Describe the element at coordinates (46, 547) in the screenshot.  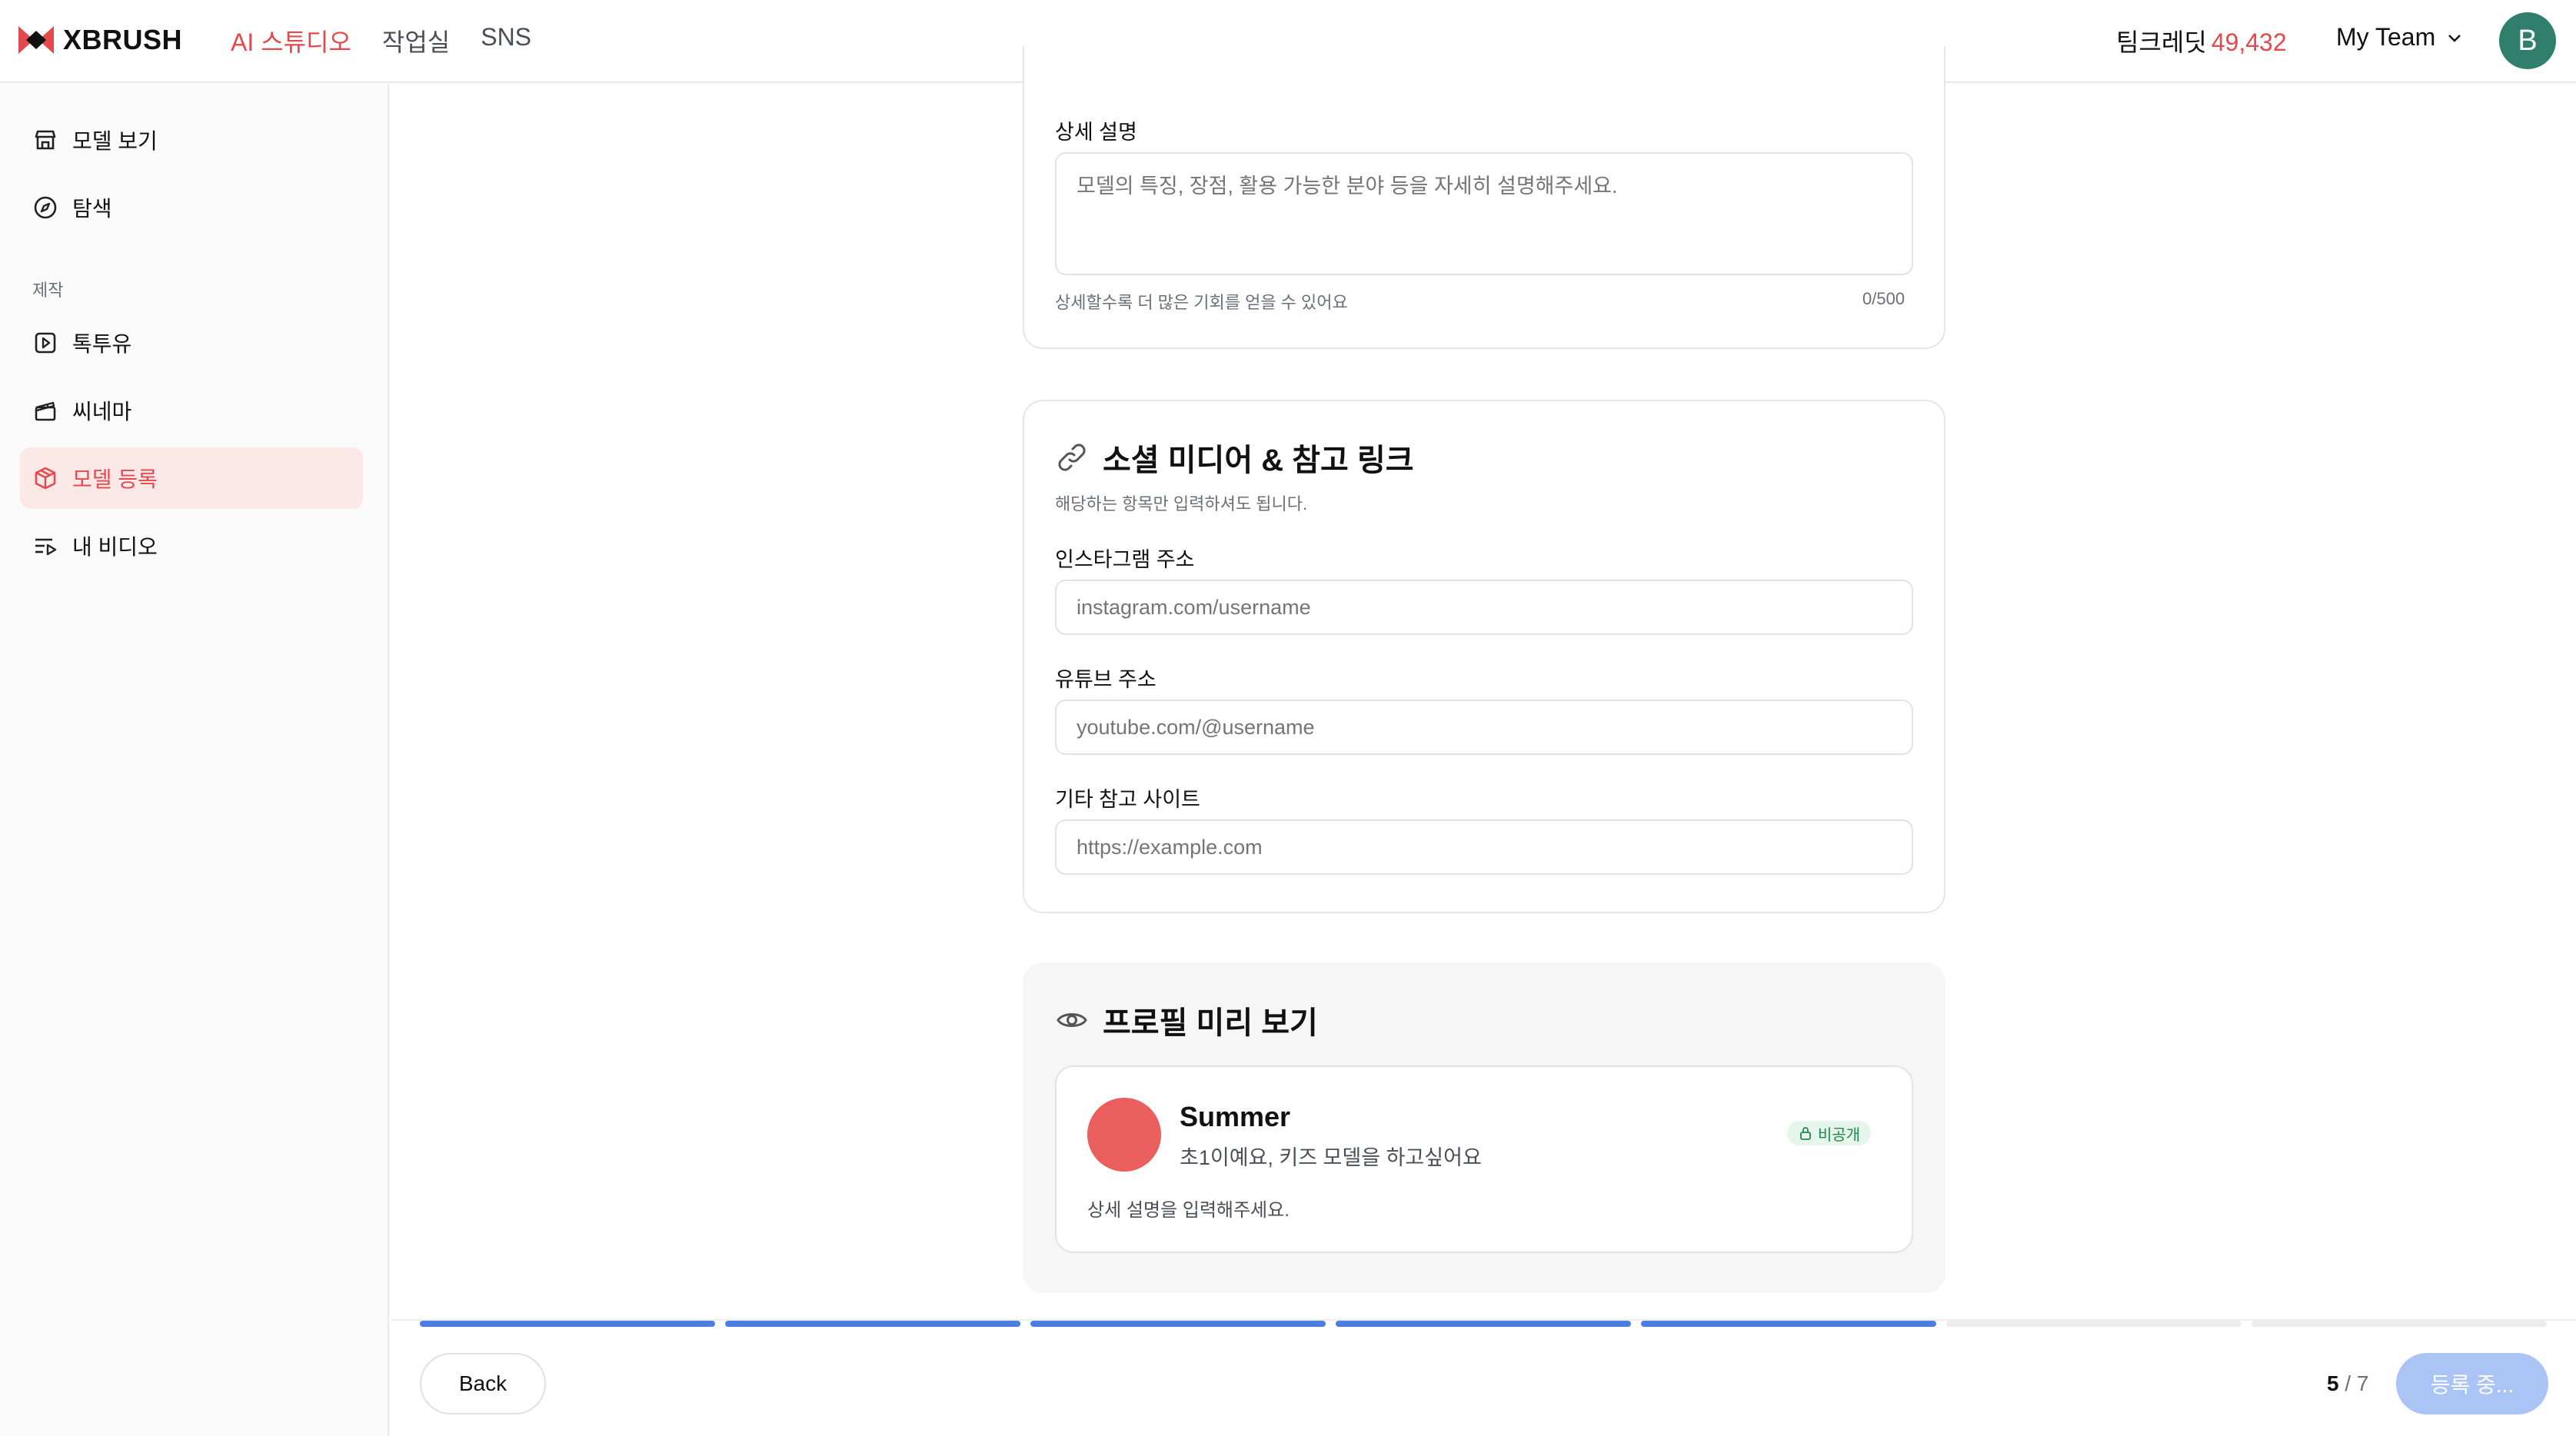
I see `list-video-icon` at that location.